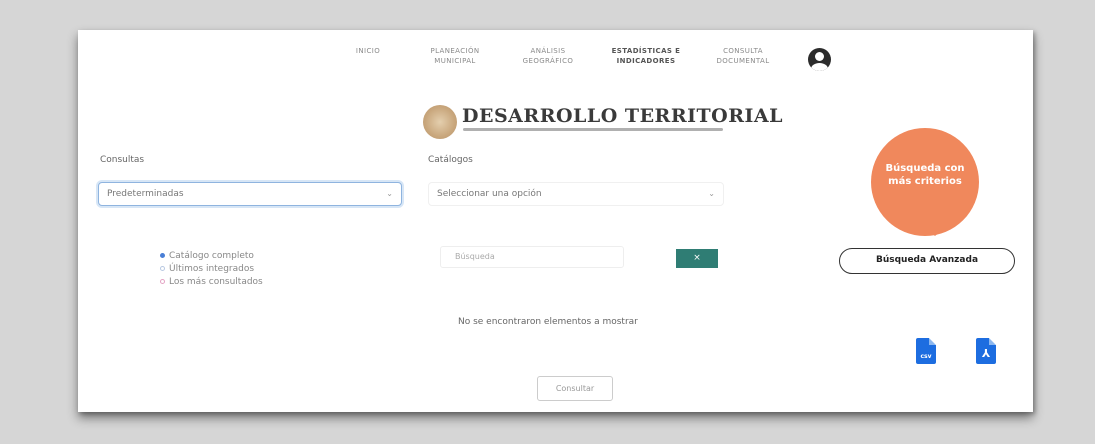 This screenshot has width=1095, height=444. Describe the element at coordinates (489, 194) in the screenshot. I see `catalogos-selected-value: Seleccionar una opción` at that location.